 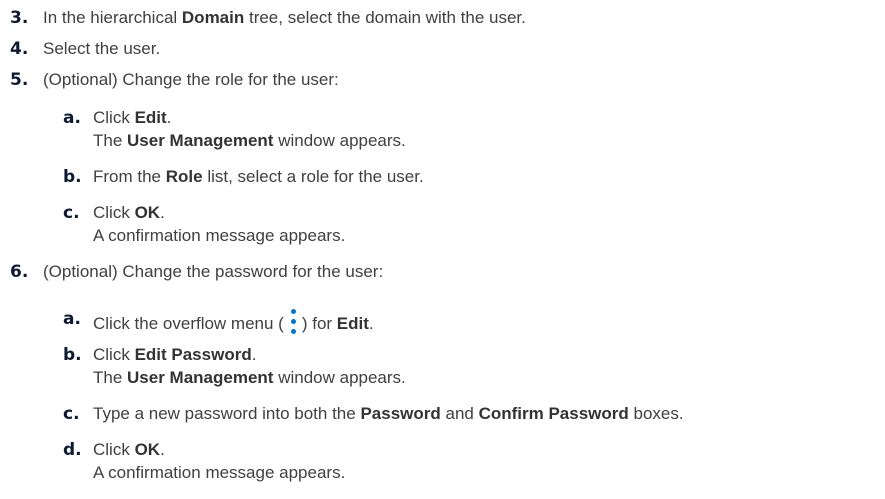 What do you see at coordinates (191, 79) in the screenshot?
I see `step-text: (Optional) Change the role for the user:` at bounding box center [191, 79].